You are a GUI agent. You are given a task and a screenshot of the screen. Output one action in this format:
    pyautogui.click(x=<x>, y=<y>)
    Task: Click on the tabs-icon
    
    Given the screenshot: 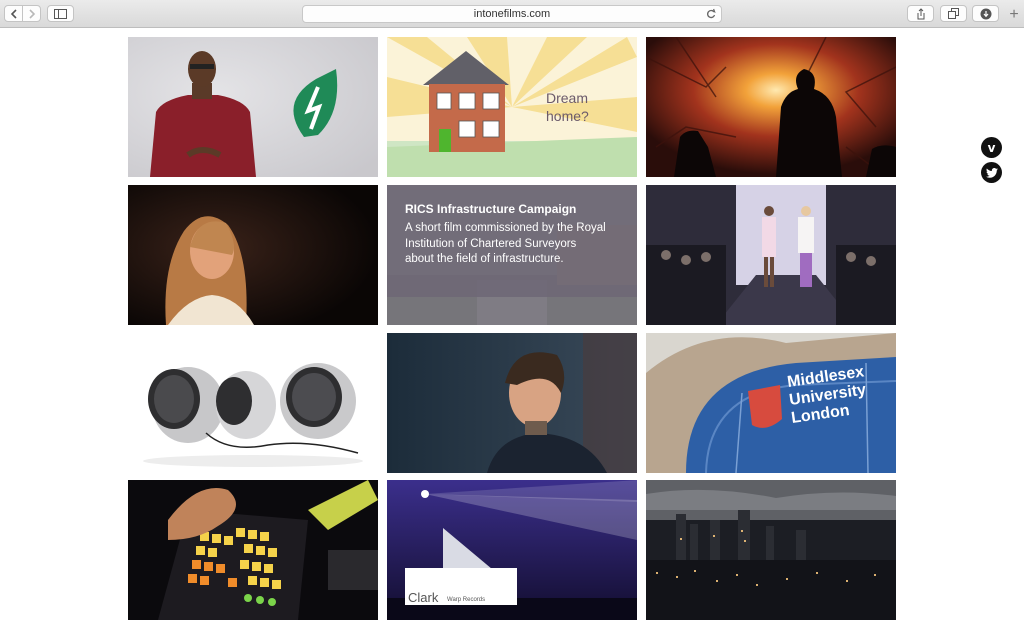 What is the action you would take?
    pyautogui.click(x=953, y=13)
    